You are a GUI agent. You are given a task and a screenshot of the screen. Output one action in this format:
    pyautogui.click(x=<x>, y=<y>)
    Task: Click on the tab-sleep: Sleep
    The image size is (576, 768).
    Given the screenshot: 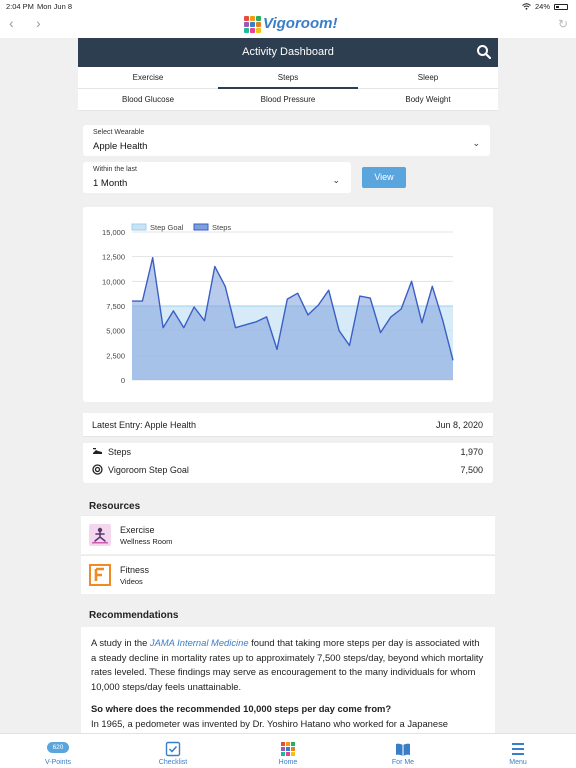 What is the action you would take?
    pyautogui.click(x=428, y=77)
    